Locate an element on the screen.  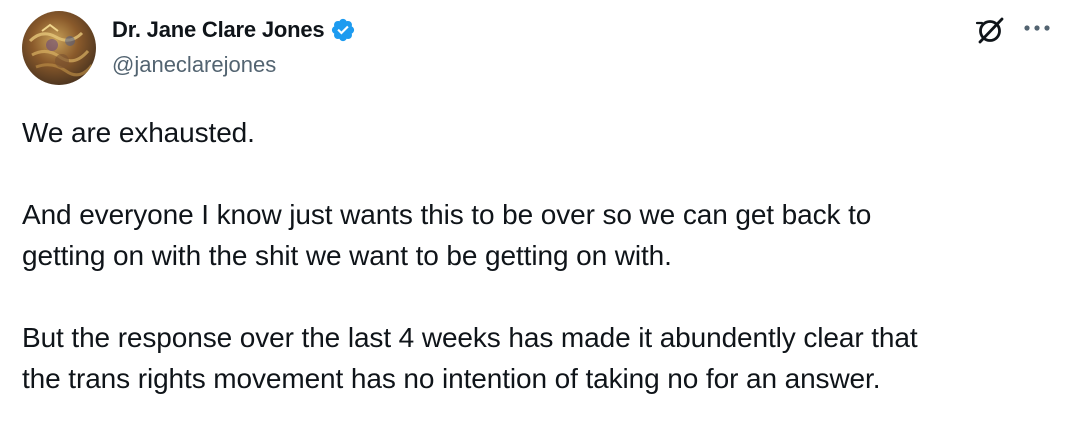
avatar is located at coordinates (59, 48).